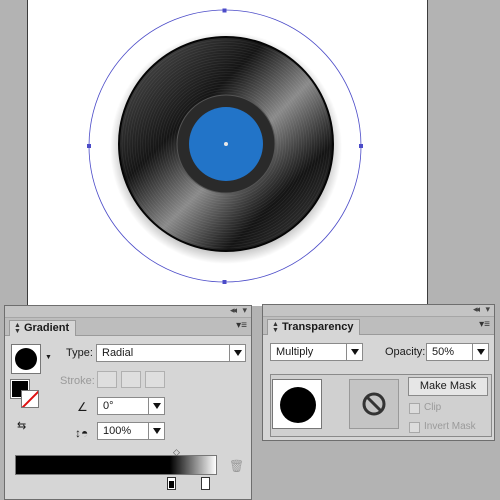 This screenshot has width=500, height=500. Describe the element at coordinates (361, 146) in the screenshot. I see `selection-handle-right` at that location.